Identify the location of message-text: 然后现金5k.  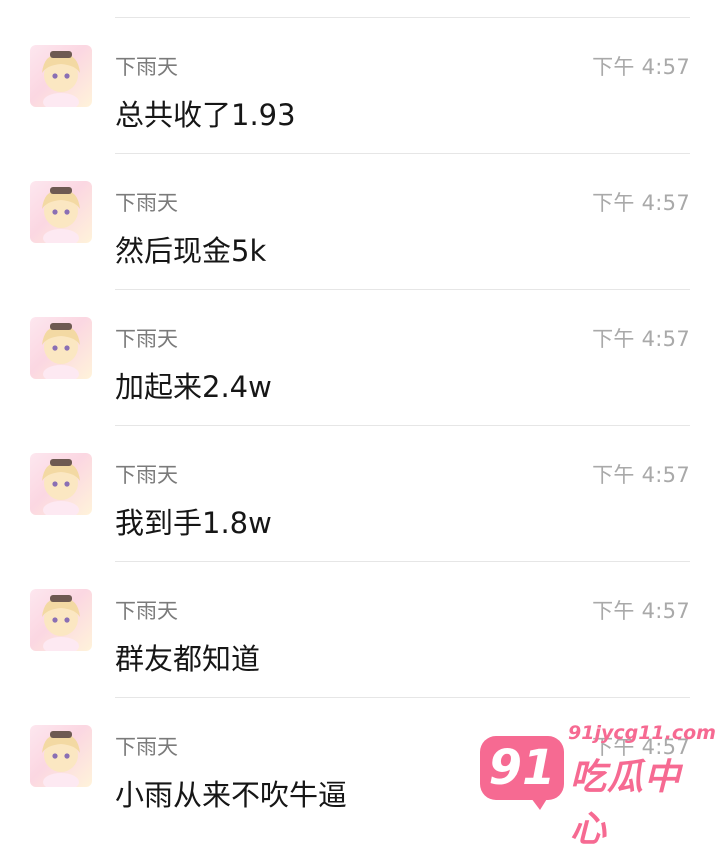
(191, 251).